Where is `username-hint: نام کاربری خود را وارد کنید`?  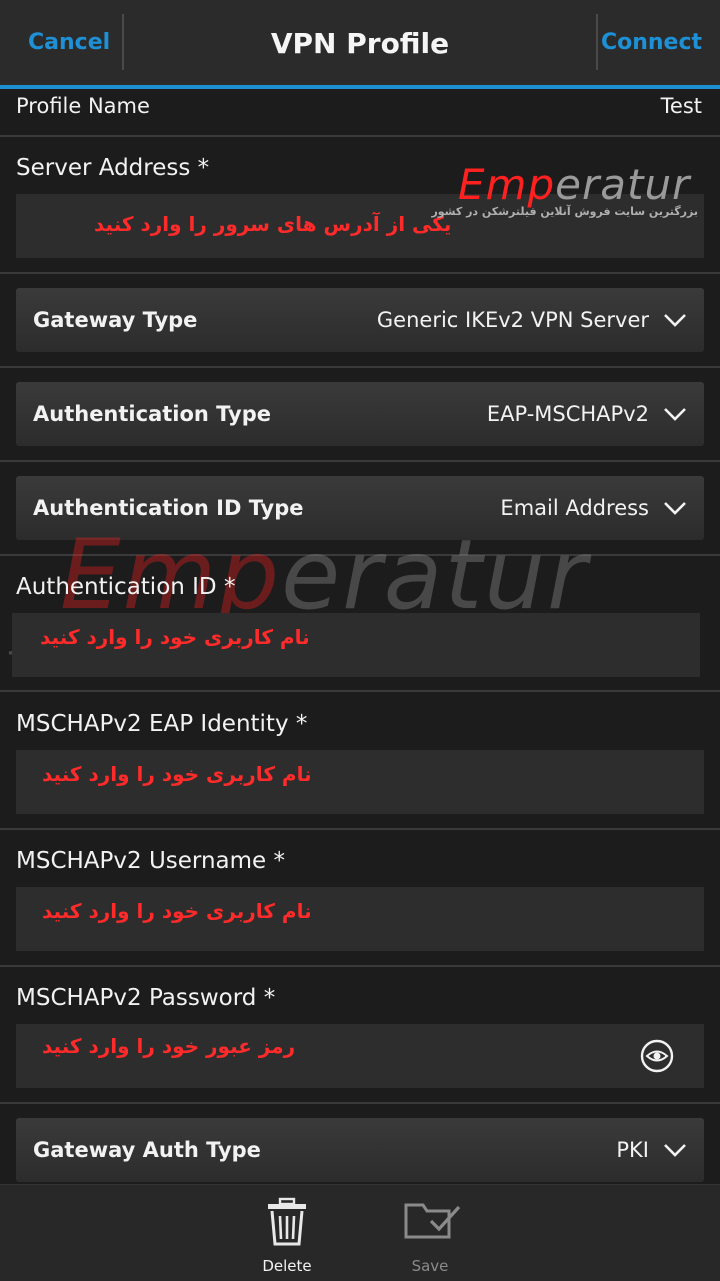
username-hint: نام کاربری خود را وارد کنید is located at coordinates (177, 911).